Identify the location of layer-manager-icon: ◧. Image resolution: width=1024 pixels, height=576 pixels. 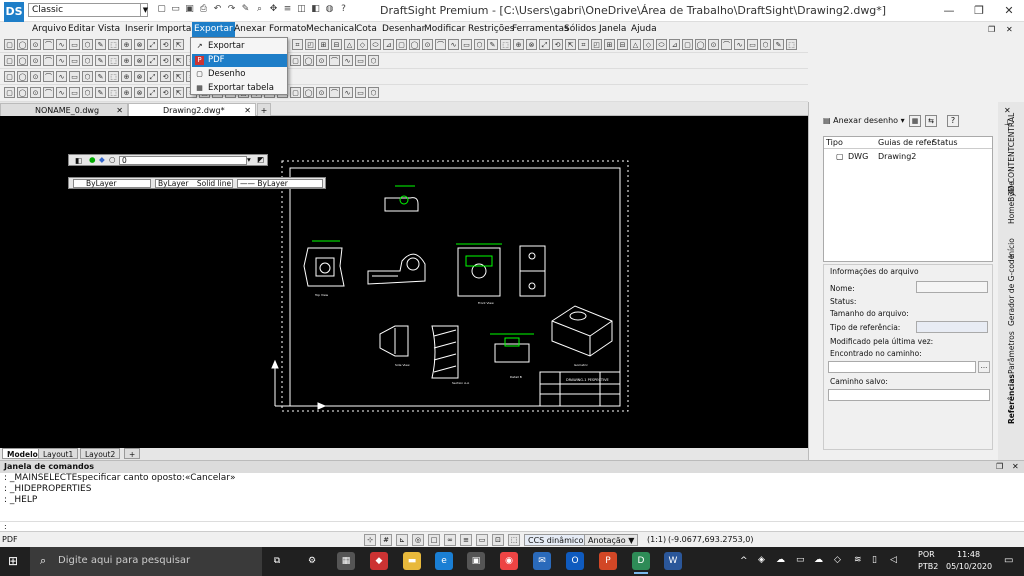
(78, 161).